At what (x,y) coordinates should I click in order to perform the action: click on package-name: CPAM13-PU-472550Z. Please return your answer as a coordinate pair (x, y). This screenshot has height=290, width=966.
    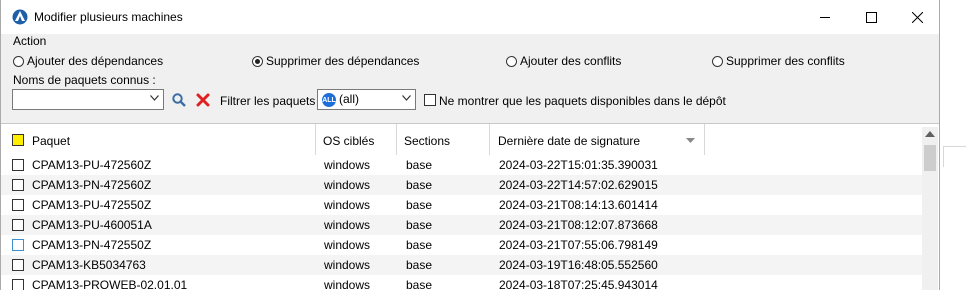
    Looking at the image, I should click on (92, 205).